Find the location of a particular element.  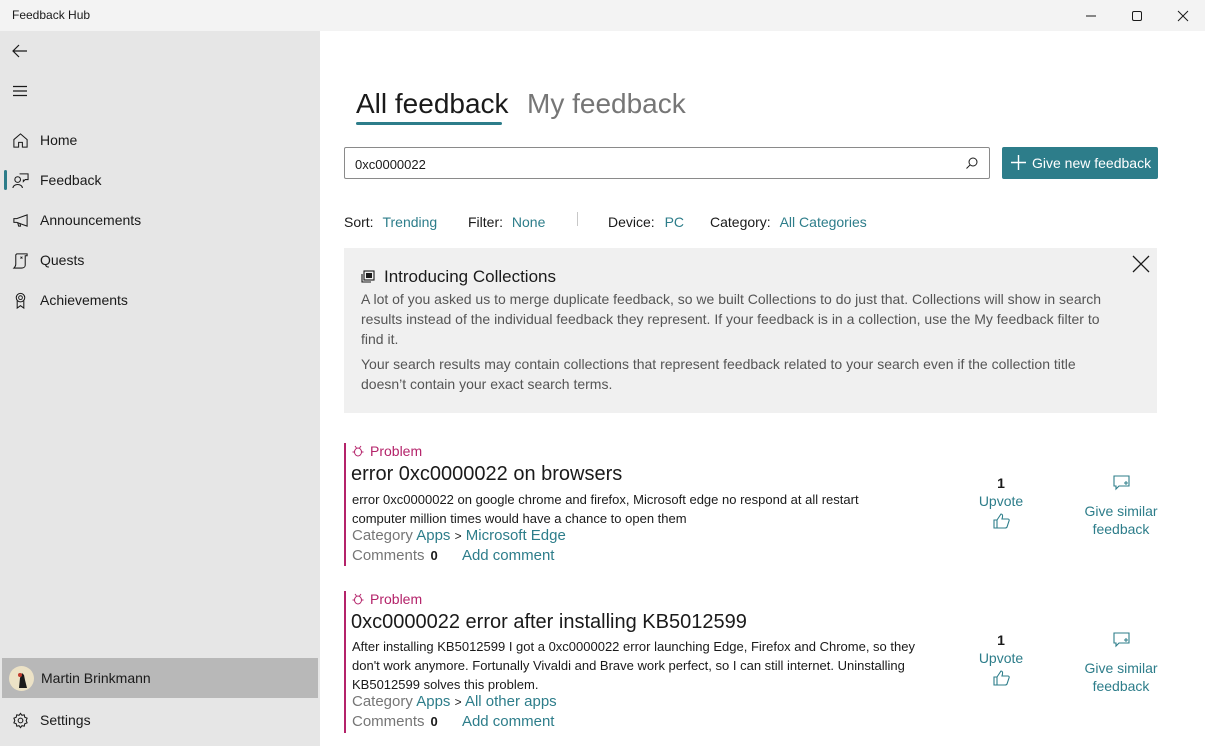

device-label: Device: is located at coordinates (631, 222).